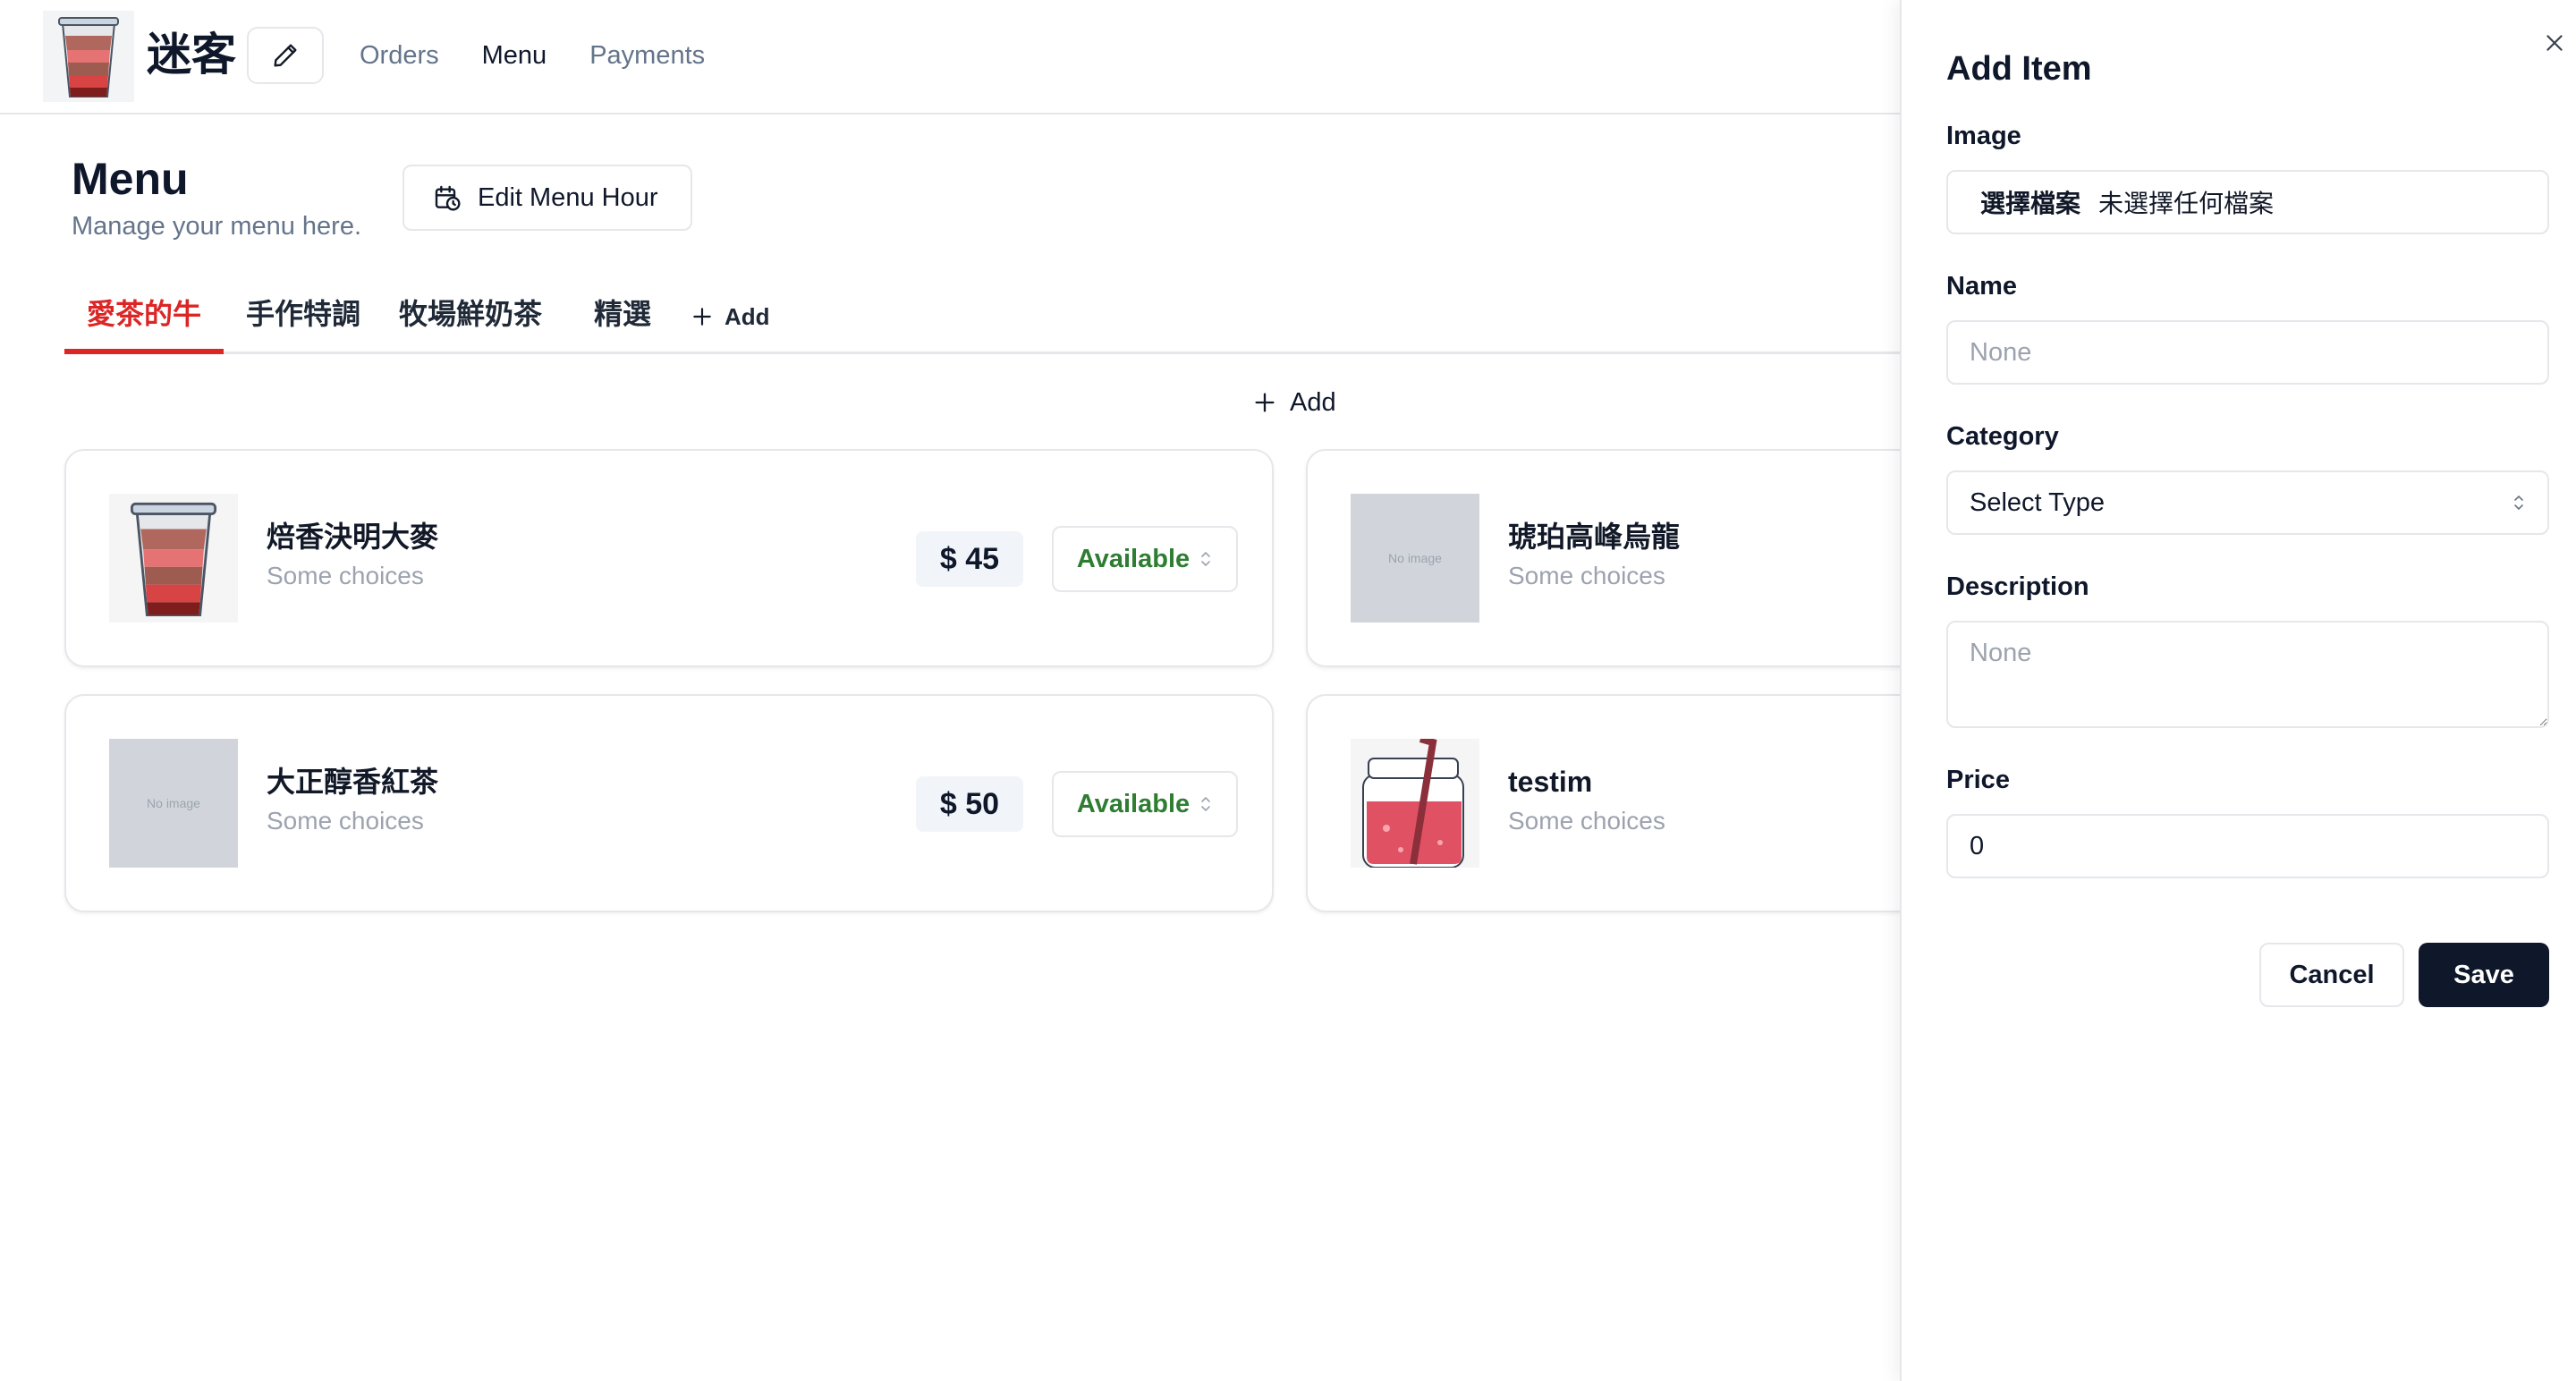 The image size is (2576, 1381). Describe the element at coordinates (2186, 203) in the screenshot. I see `file-name-text: 未選擇任何檔案` at that location.